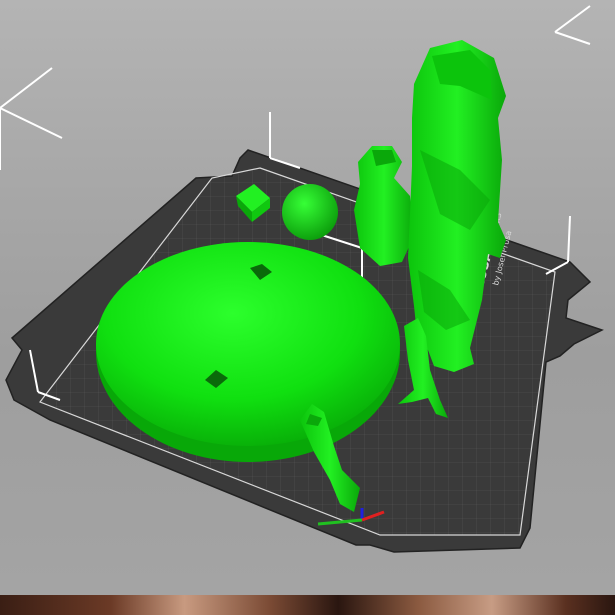 The image size is (615, 615). Describe the element at coordinates (310, 212) in the screenshot. I see `sphere-model` at that location.